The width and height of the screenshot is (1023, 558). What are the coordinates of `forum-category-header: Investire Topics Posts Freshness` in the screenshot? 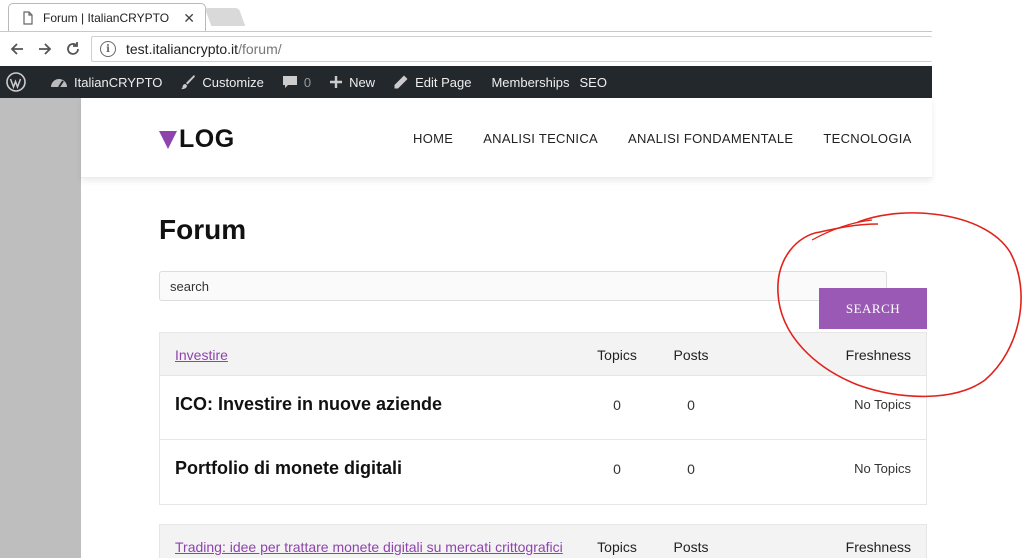 It's located at (543, 354).